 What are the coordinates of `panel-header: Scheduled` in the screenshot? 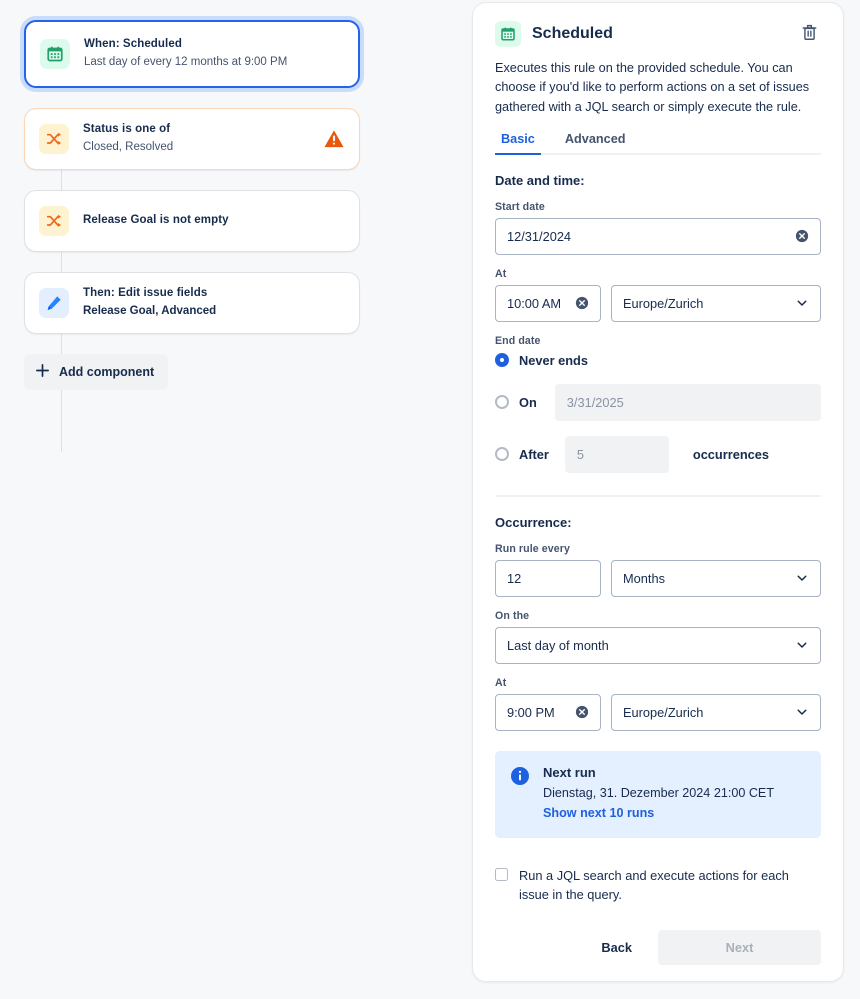 It's located at (658, 34).